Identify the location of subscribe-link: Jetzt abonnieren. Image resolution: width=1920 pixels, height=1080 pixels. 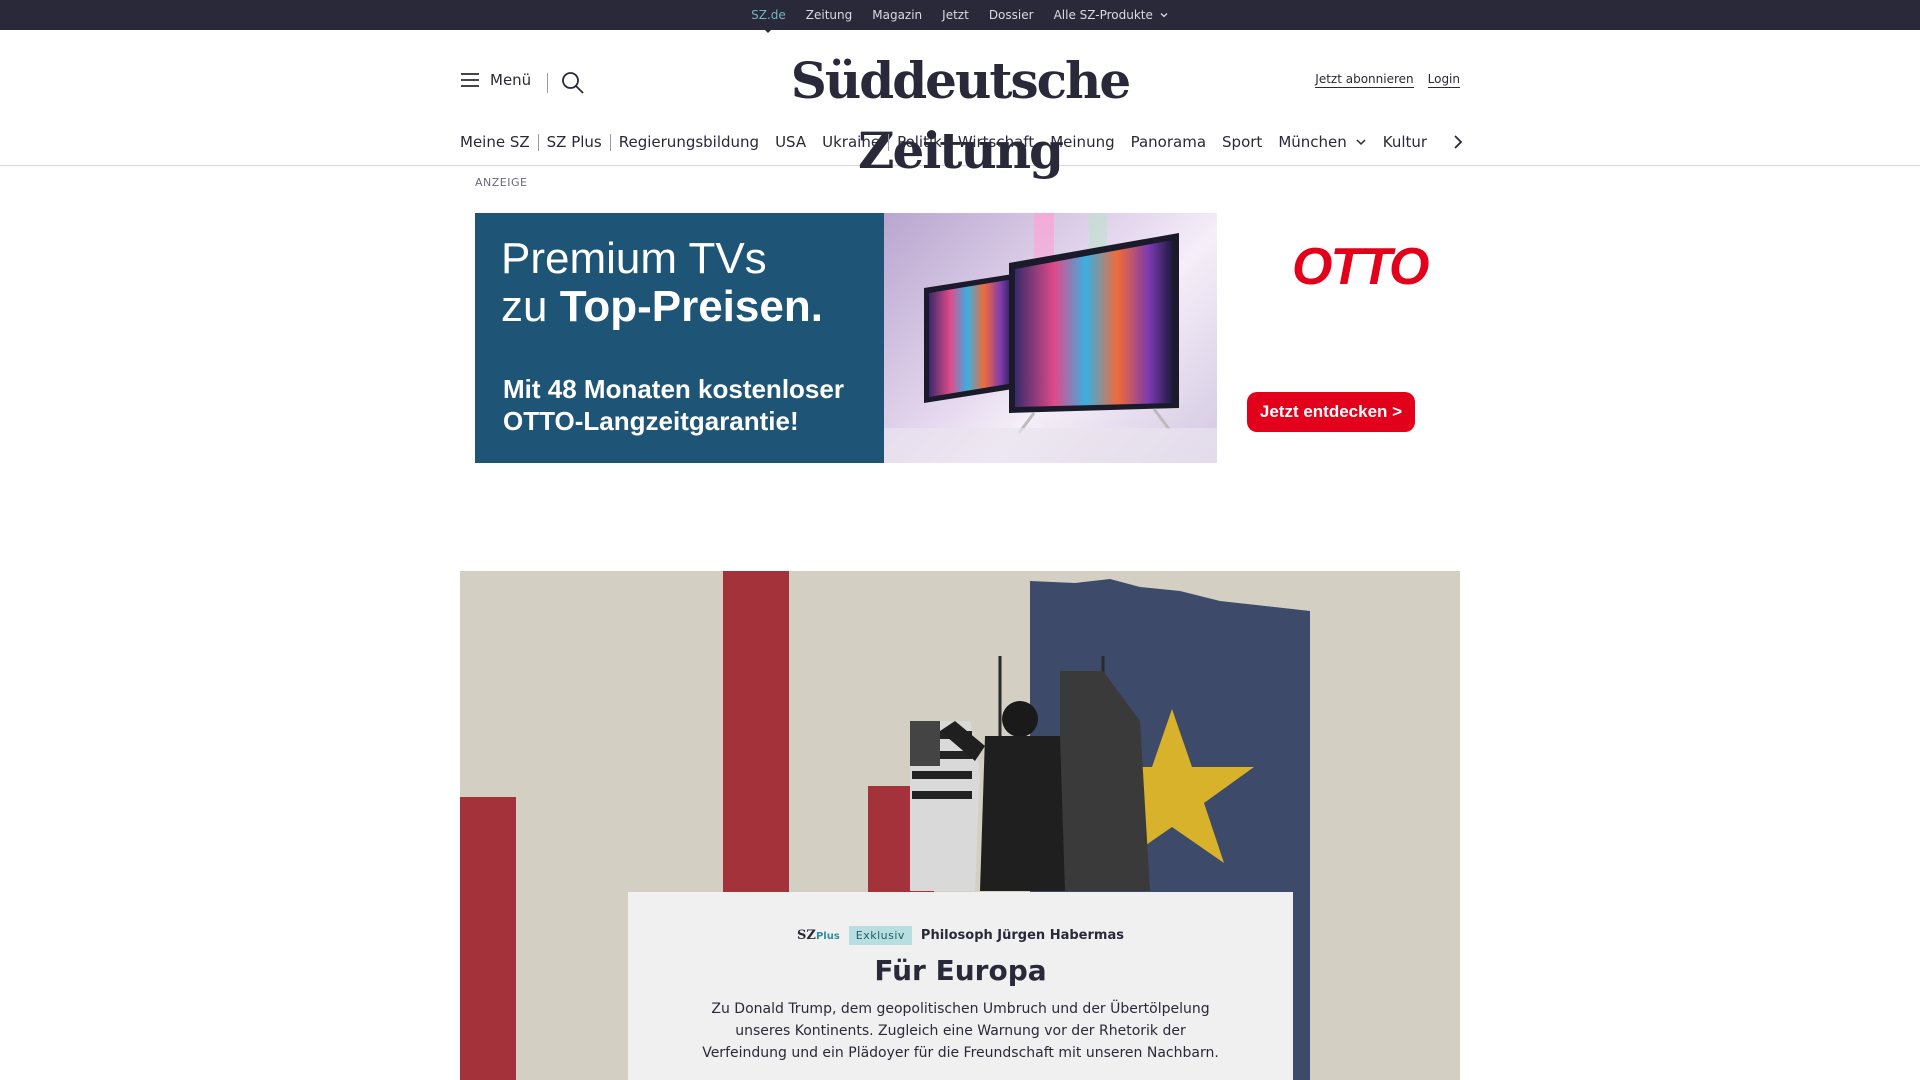
(1364, 80).